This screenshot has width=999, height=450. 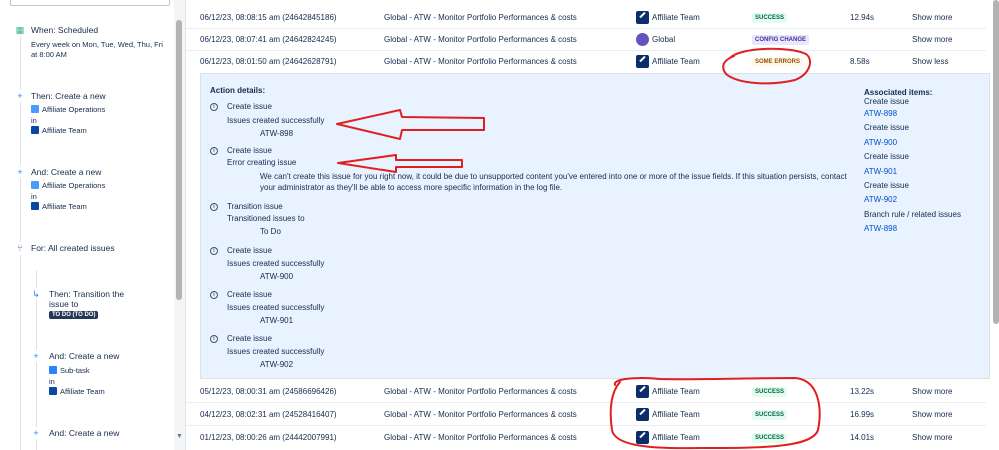 What do you see at coordinates (84, 433) in the screenshot?
I see `action4-title: And: Create a new` at bounding box center [84, 433].